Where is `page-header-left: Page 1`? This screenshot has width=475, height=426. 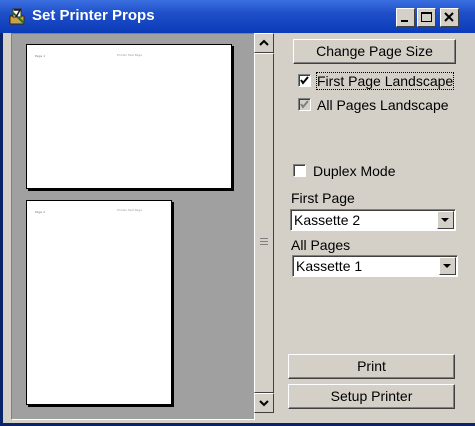 page-header-left: Page 1 is located at coordinates (40, 56).